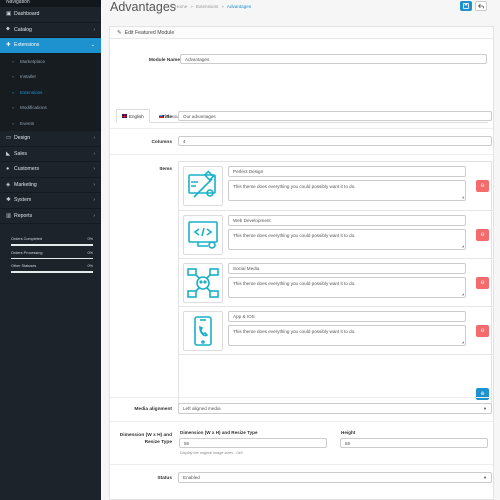 This screenshot has width=500, height=500. Describe the element at coordinates (335, 116) in the screenshot. I see `title-input: Our advantages` at that location.